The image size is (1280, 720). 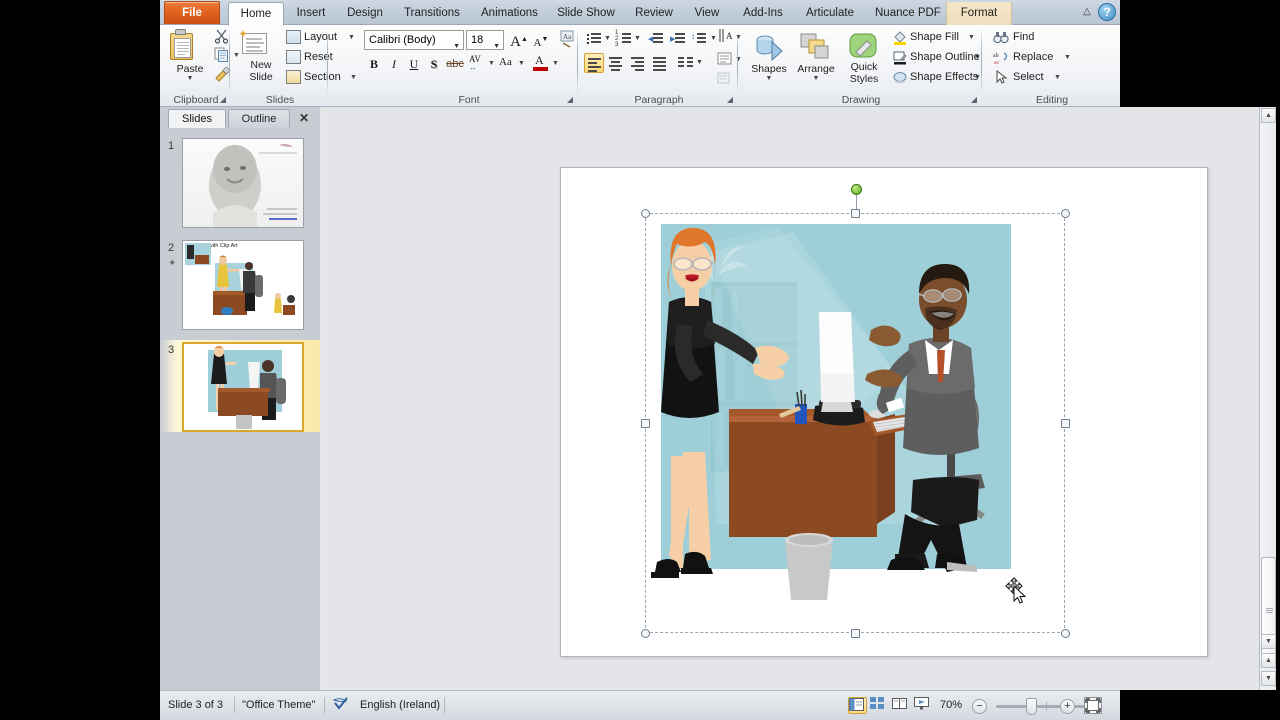 What do you see at coordinates (1093, 705) in the screenshot?
I see `fit-window-icon` at bounding box center [1093, 705].